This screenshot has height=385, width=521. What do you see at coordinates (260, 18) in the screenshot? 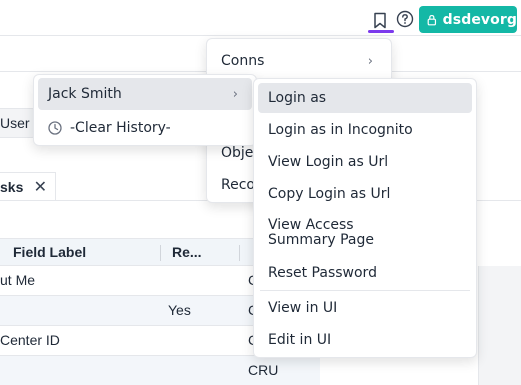
I see `top-bar: dsdevorg` at bounding box center [260, 18].